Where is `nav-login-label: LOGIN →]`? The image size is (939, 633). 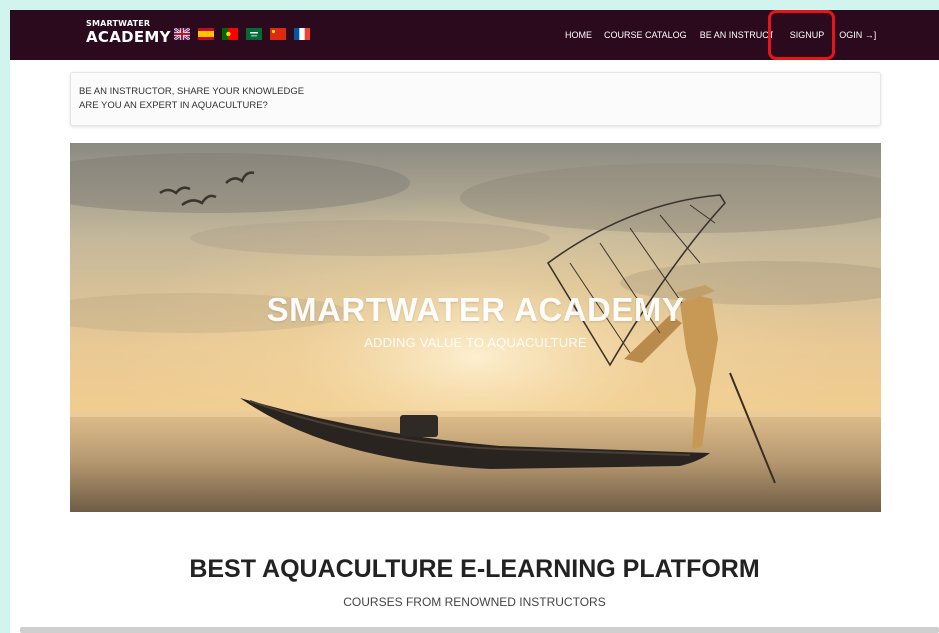 nav-login-label: LOGIN →] is located at coordinates (858, 35).